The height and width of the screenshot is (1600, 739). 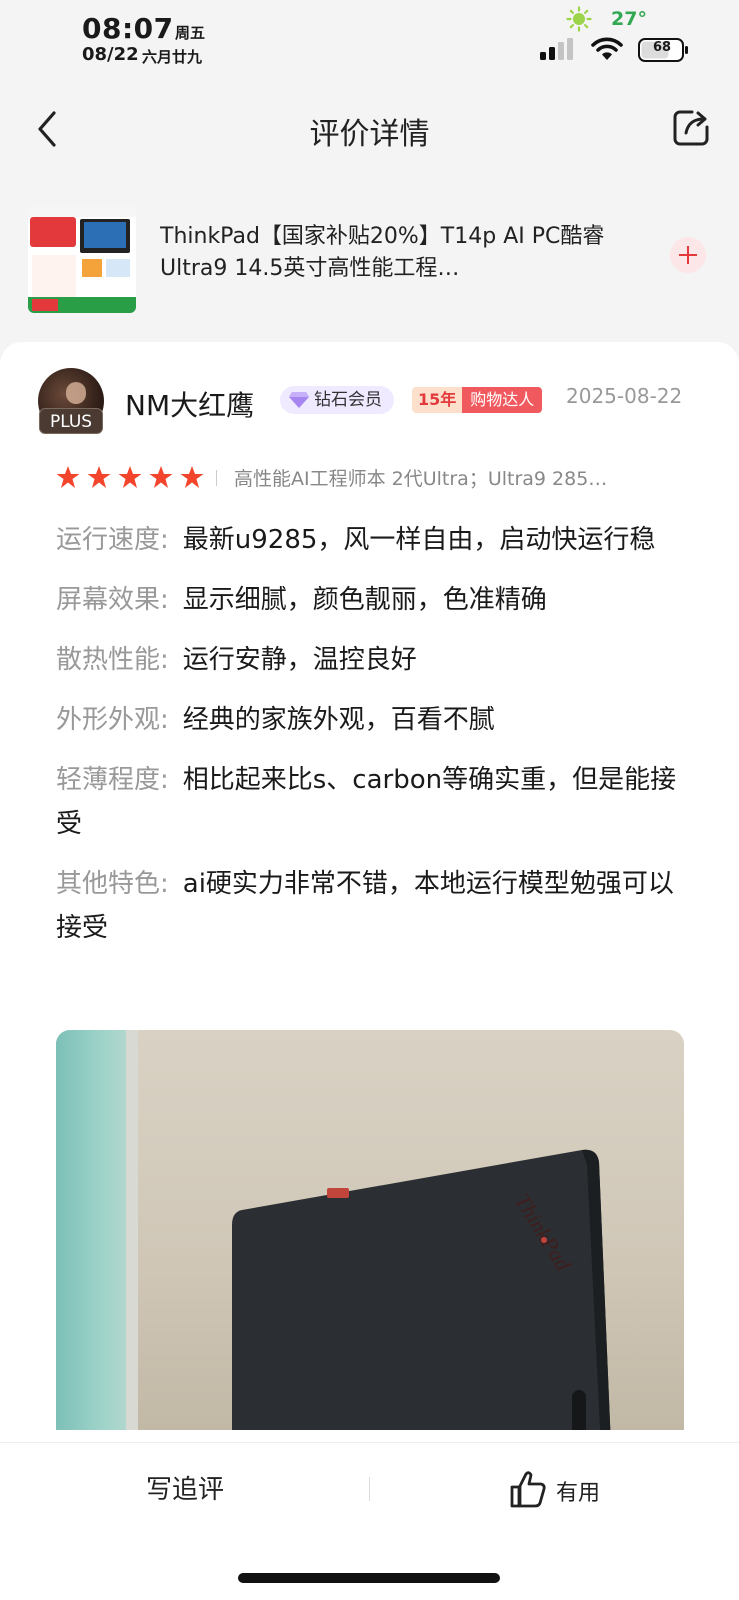 What do you see at coordinates (128, 28) in the screenshot?
I see `status-time: 08:07` at bounding box center [128, 28].